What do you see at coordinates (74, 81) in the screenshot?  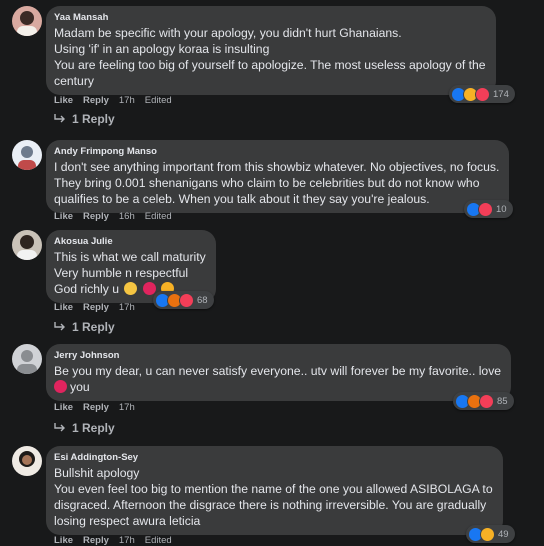 I see `comment-text-line: century` at bounding box center [74, 81].